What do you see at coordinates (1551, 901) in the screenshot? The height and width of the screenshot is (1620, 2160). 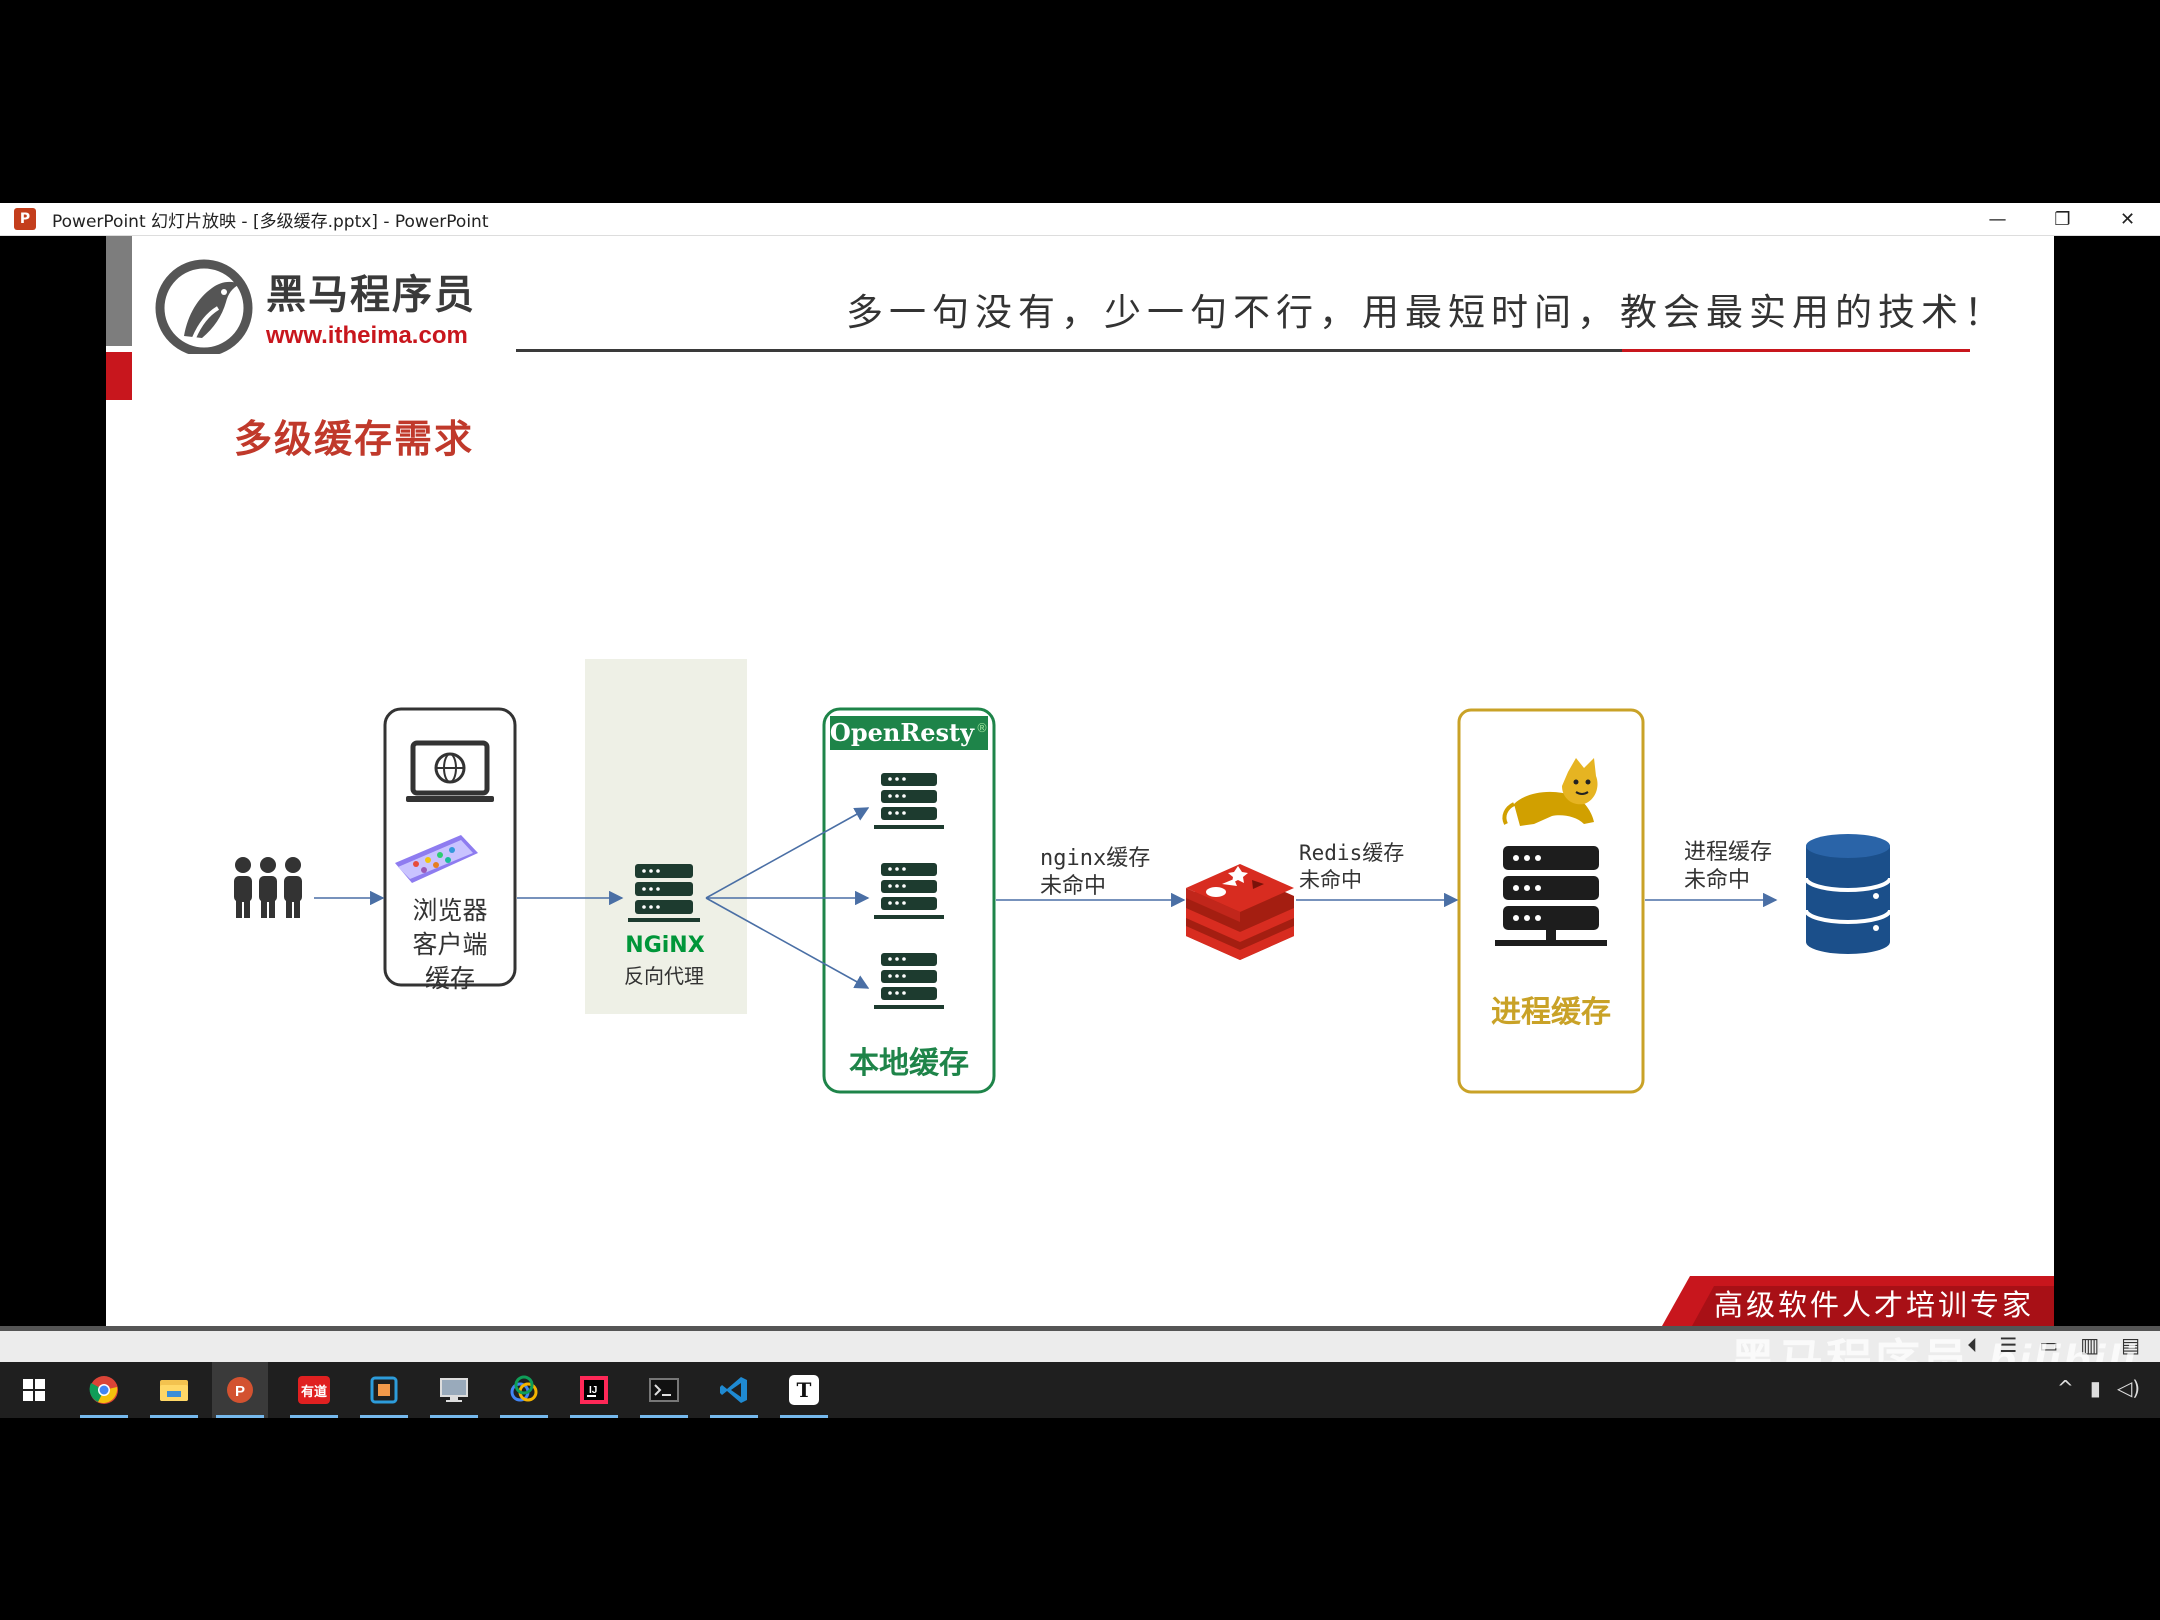 I see `tomcat-card` at bounding box center [1551, 901].